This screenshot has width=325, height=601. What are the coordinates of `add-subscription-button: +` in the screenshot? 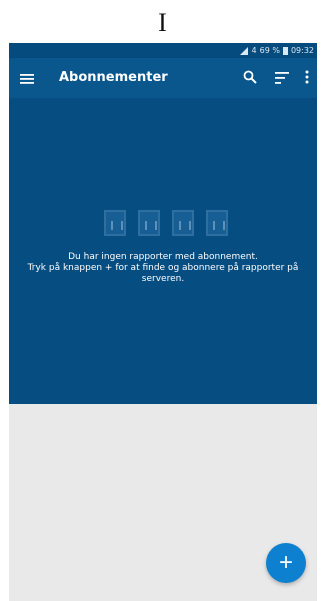 It's located at (286, 563).